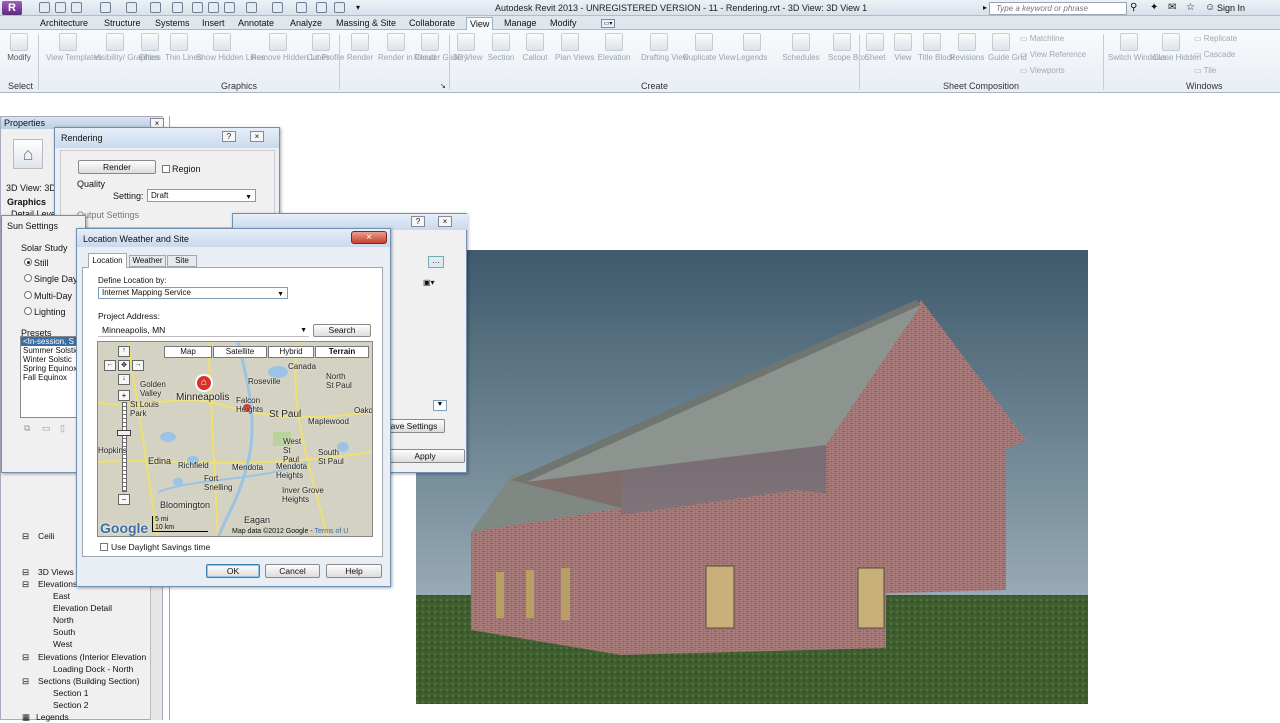 The height and width of the screenshot is (723, 1280). I want to click on tree-item: Sections (Building Section), so click(89, 681).